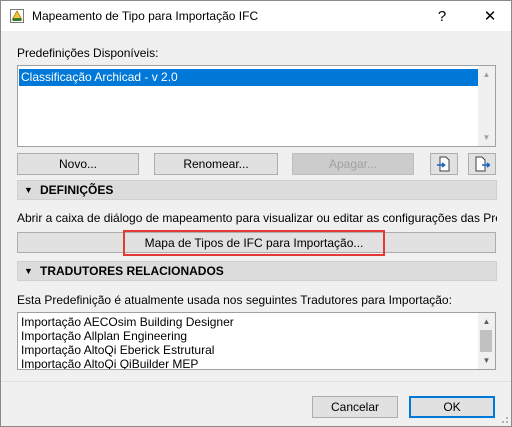 The height and width of the screenshot is (427, 512). What do you see at coordinates (77, 190) in the screenshot?
I see `definitions-header-label: DEFINIÇÕES` at bounding box center [77, 190].